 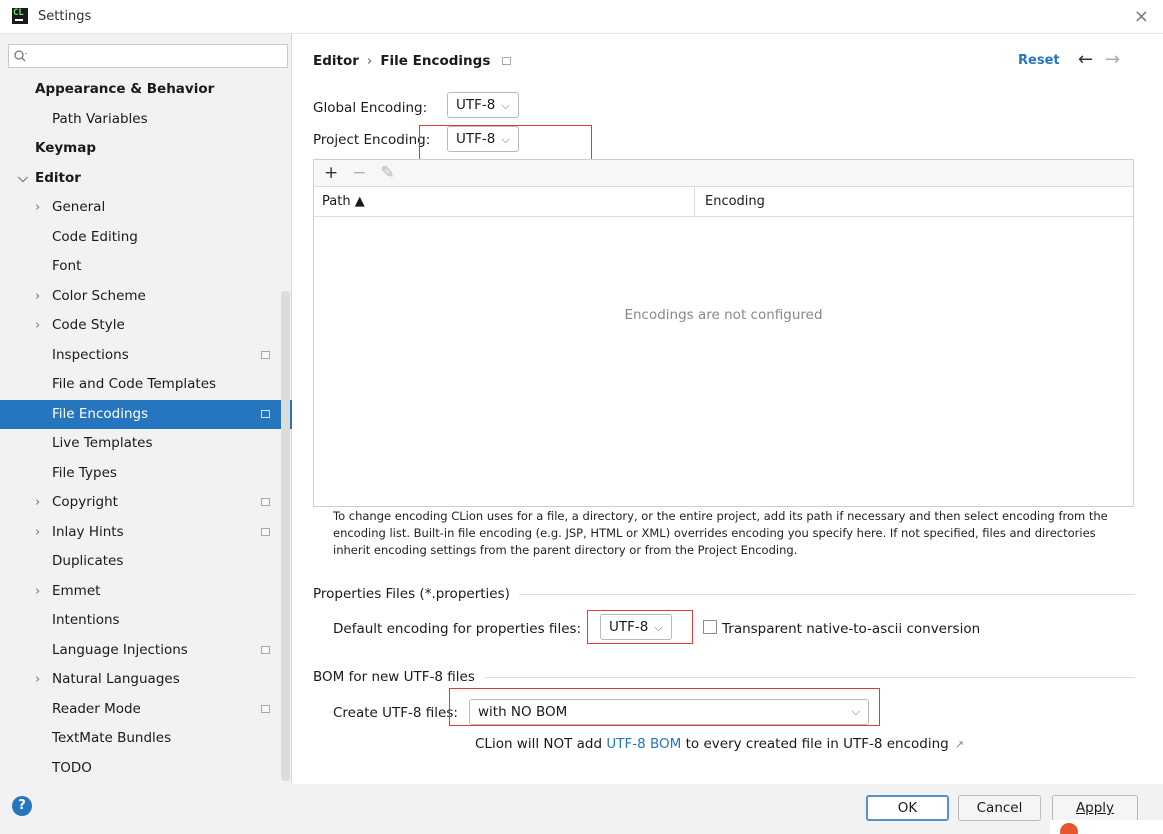 What do you see at coordinates (411, 594) in the screenshot?
I see `properties-group-title: Properties Files (*.properties)` at bounding box center [411, 594].